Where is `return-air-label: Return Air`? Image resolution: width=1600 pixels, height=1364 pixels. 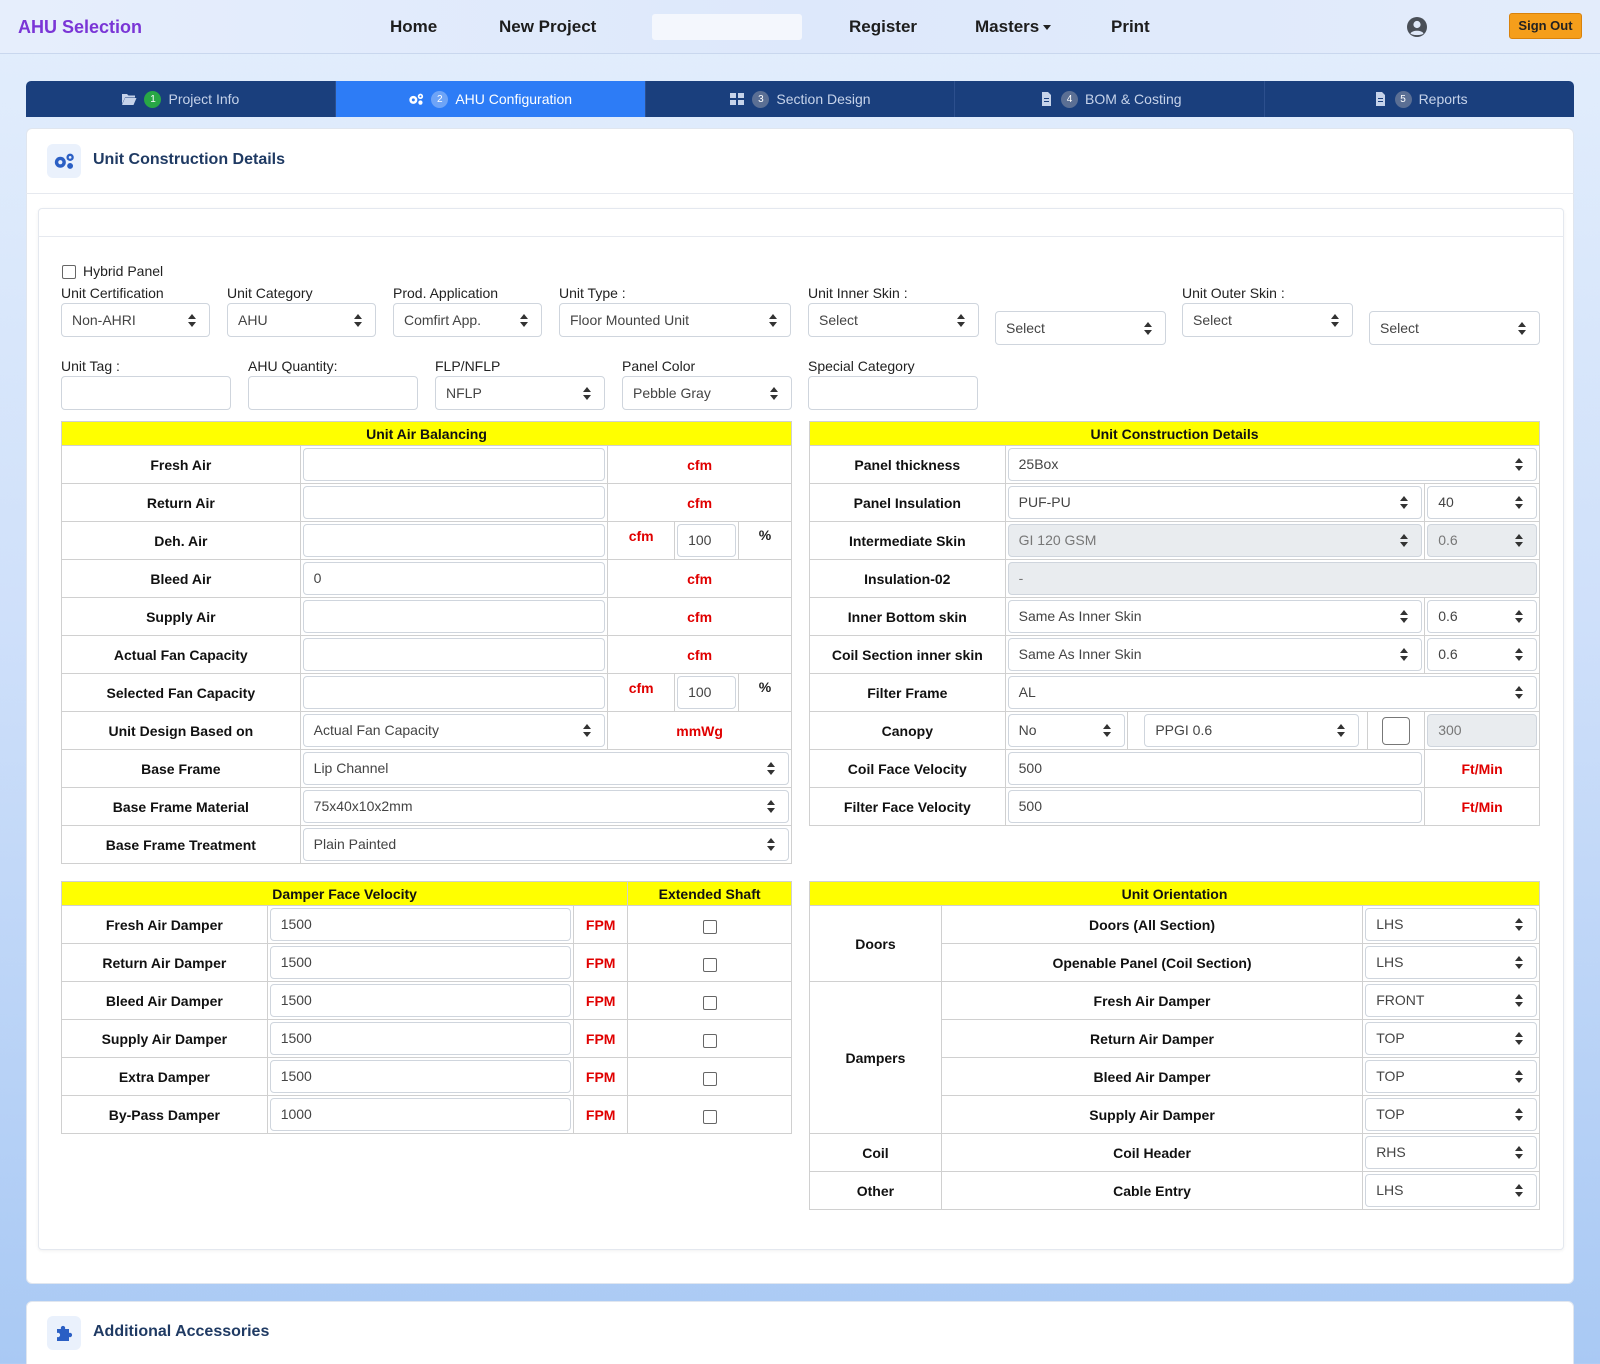
return-air-label: Return Air is located at coordinates (181, 502).